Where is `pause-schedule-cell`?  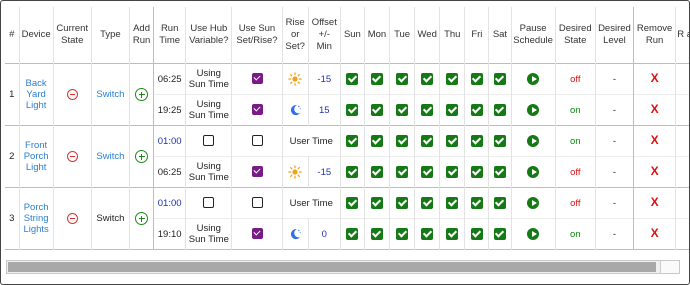 pause-schedule-cell is located at coordinates (533, 234).